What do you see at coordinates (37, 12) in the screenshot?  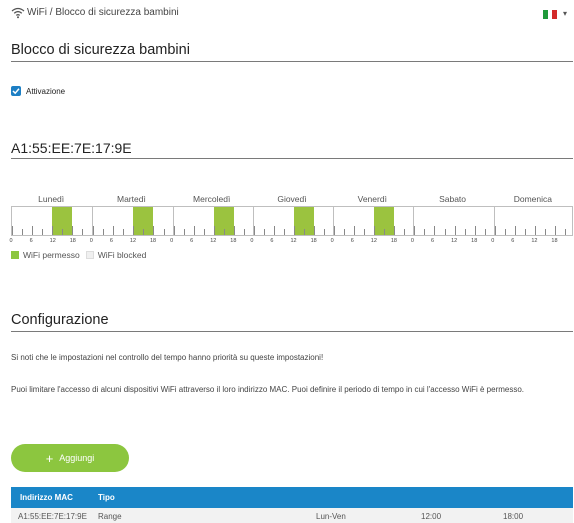 I see `breadcrumb-wifi: WiFi` at bounding box center [37, 12].